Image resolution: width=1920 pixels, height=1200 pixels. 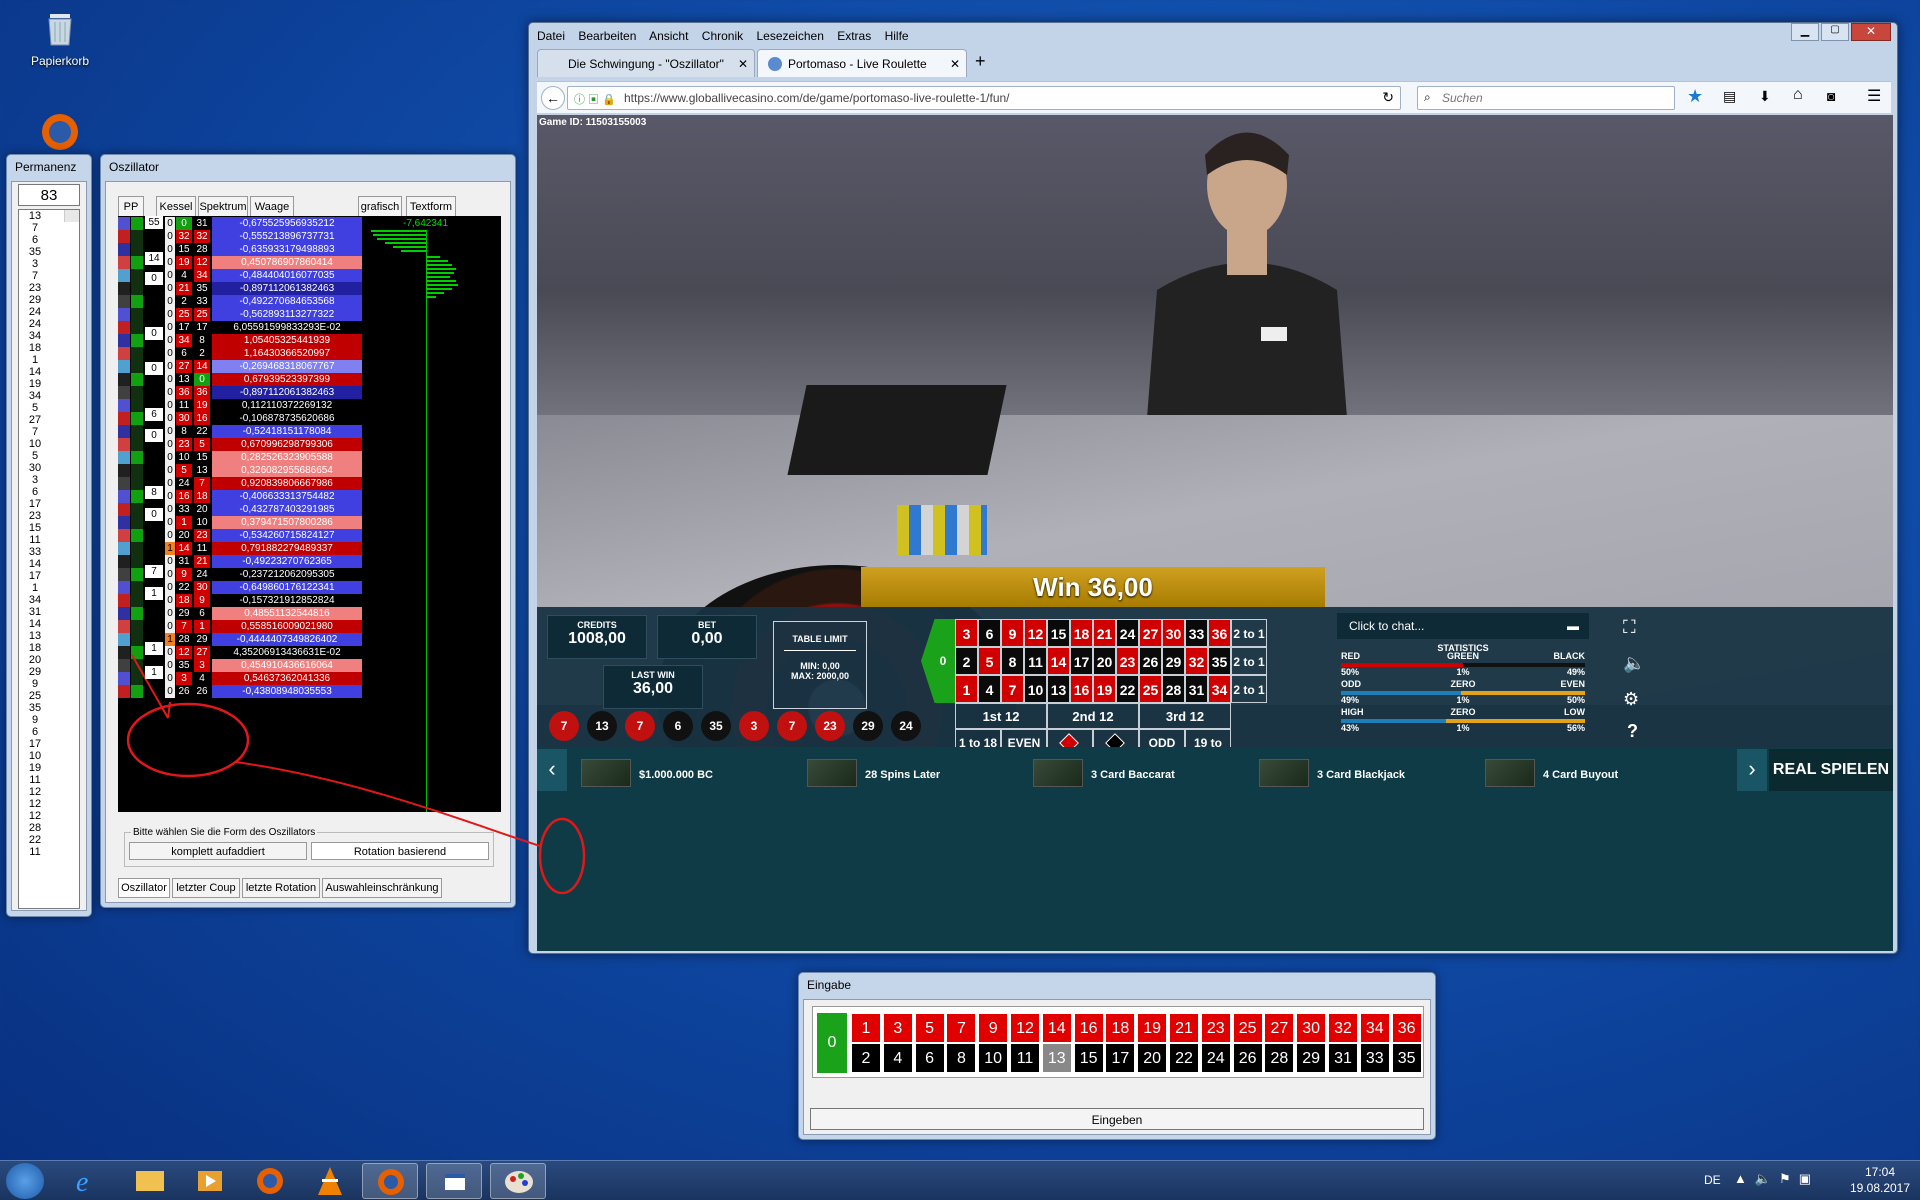 What do you see at coordinates (1580, 775) in the screenshot?
I see `lobby-game-name: 4 Card Buyout` at bounding box center [1580, 775].